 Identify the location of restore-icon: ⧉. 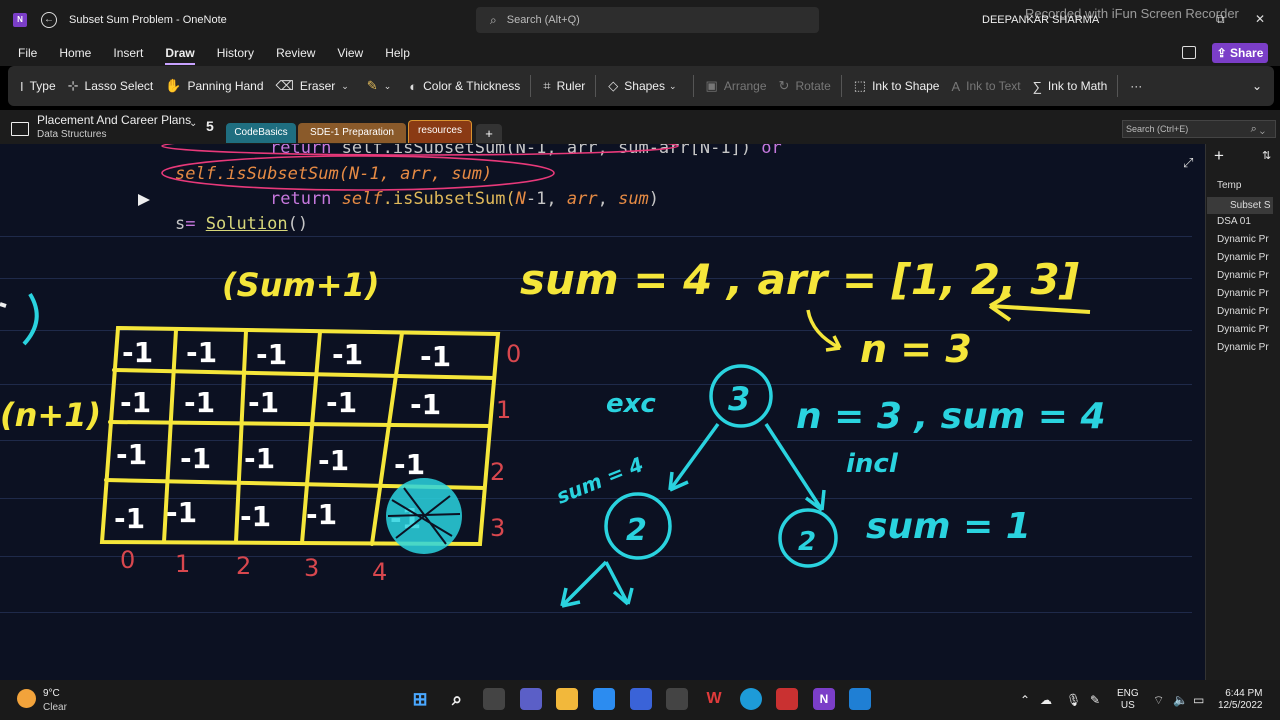
(1220, 19).